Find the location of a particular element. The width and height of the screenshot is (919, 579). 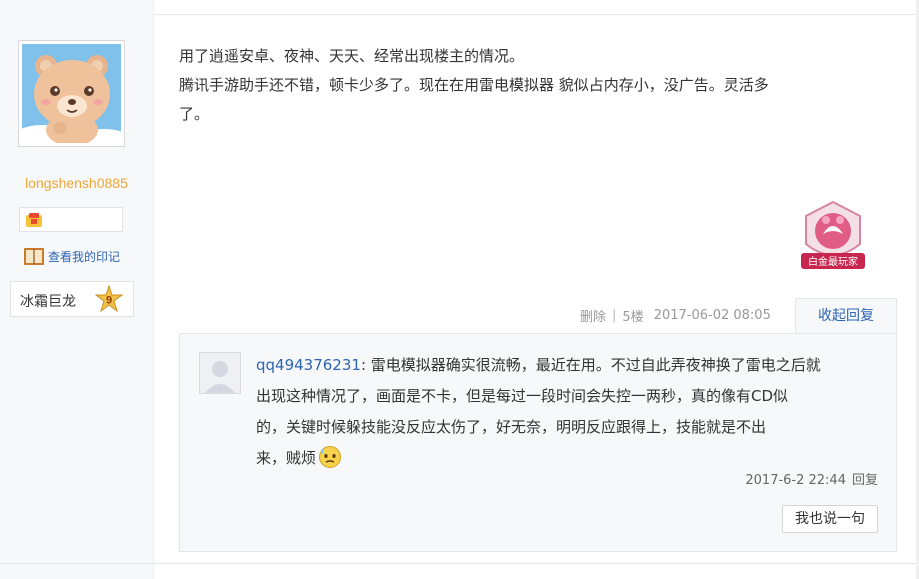

default-avatar-icon is located at coordinates (220, 373).